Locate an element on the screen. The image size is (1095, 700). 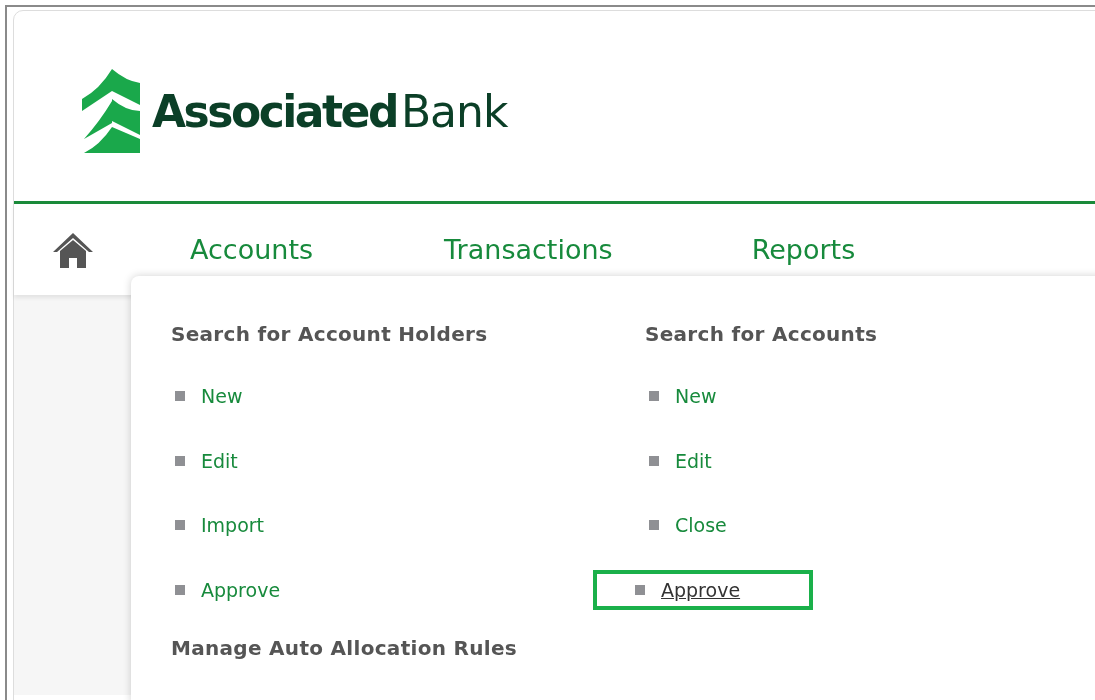
nav-tab: Transactions is located at coordinates (528, 249).